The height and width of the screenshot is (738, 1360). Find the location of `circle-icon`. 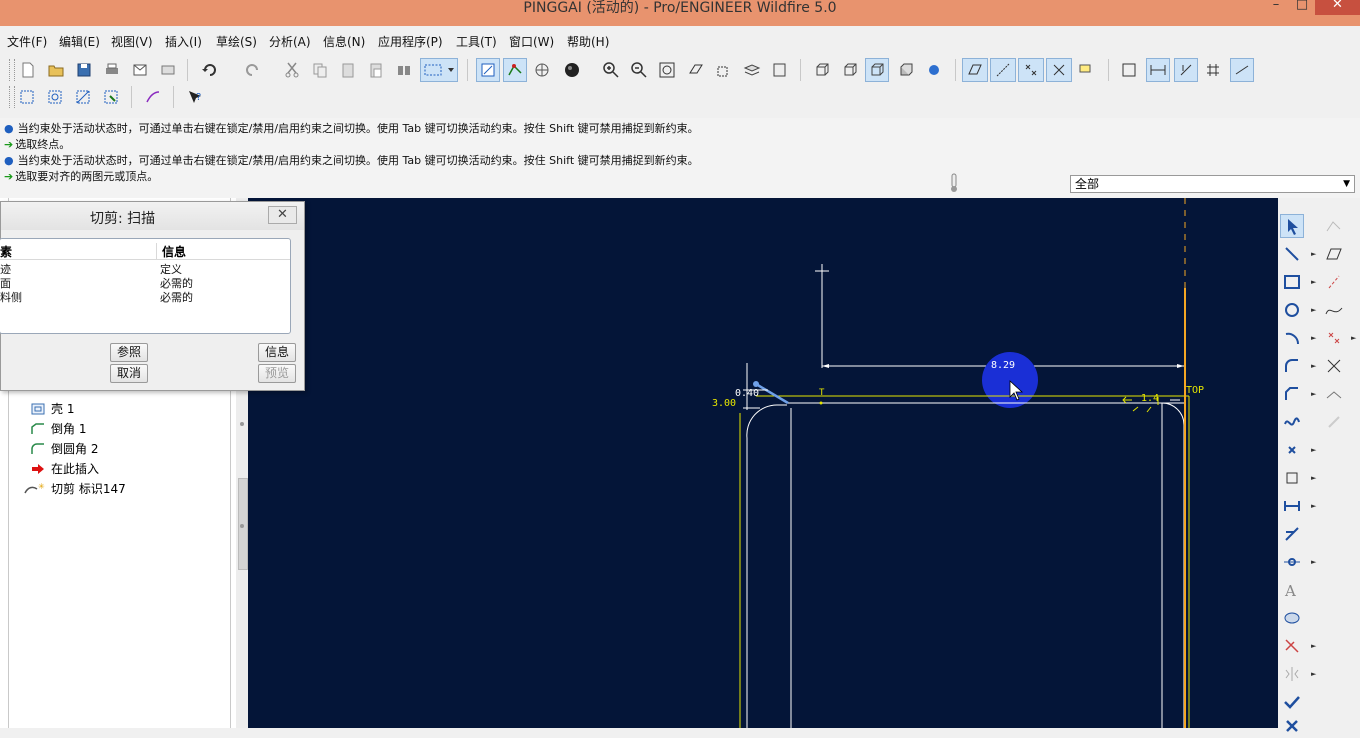

circle-icon is located at coordinates (1292, 310).